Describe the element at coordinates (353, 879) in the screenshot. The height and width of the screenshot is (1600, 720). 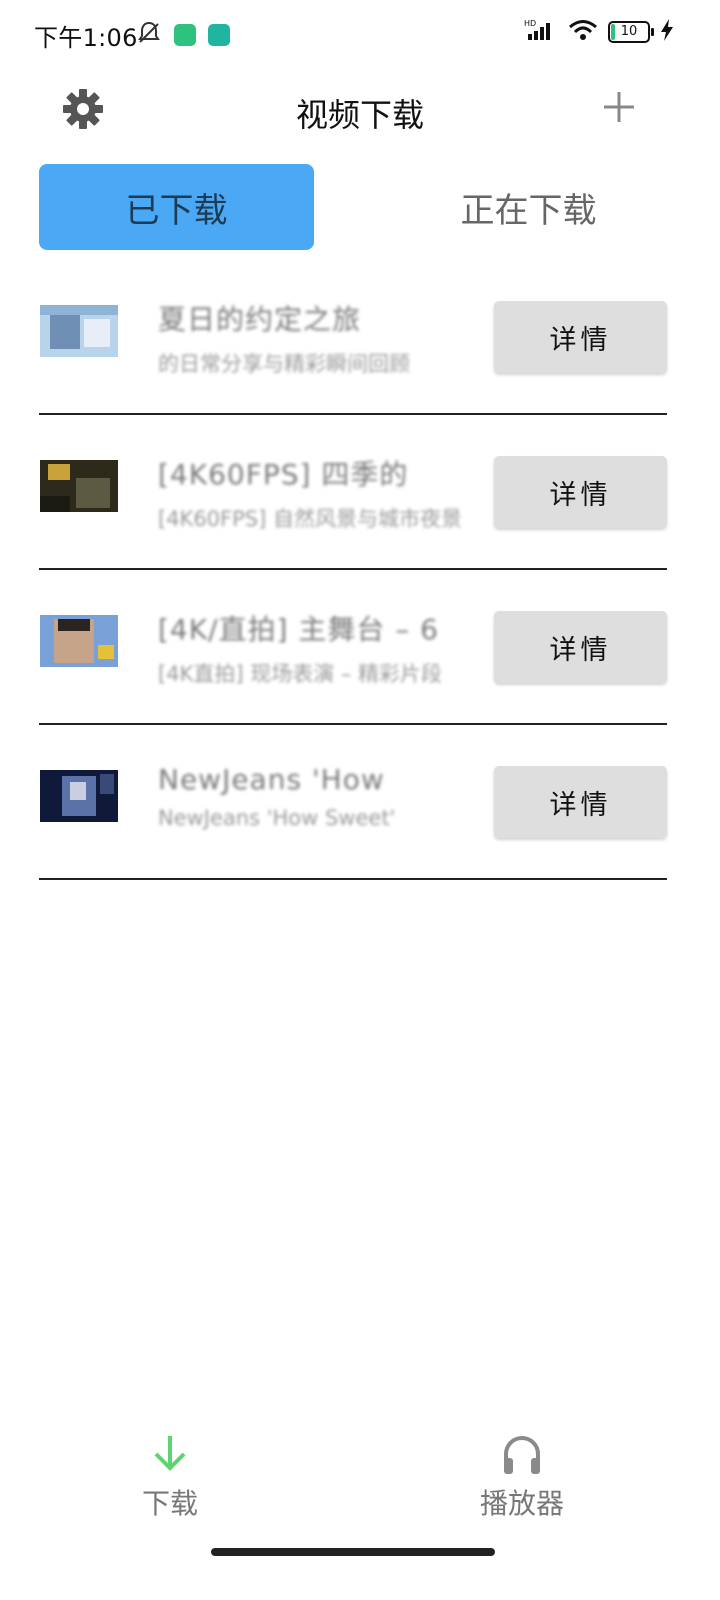
I see `divider` at that location.